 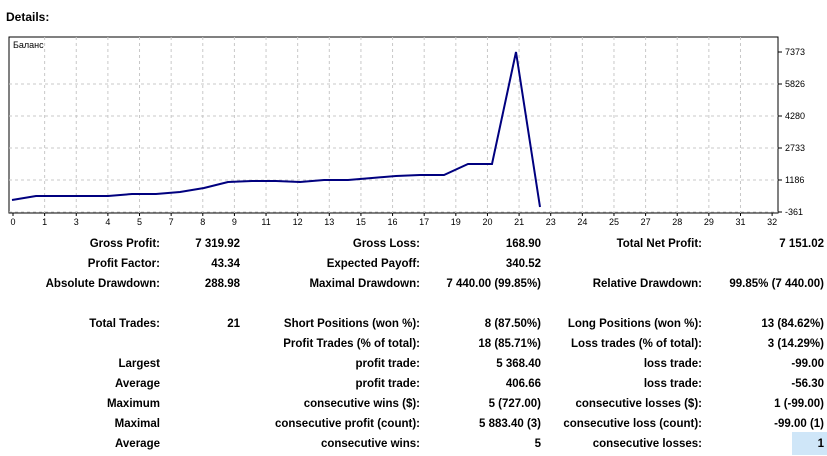 I want to click on legend-label: Баланс, so click(x=28, y=45).